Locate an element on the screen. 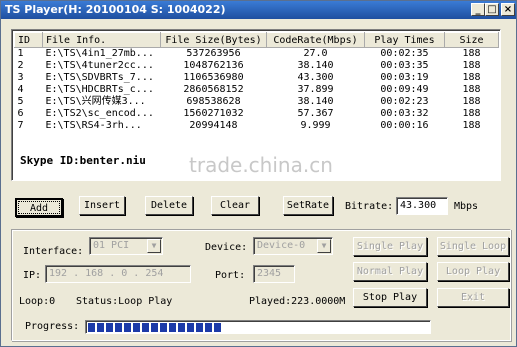  interface-select: 01 PCI ▼ is located at coordinates (126, 246).